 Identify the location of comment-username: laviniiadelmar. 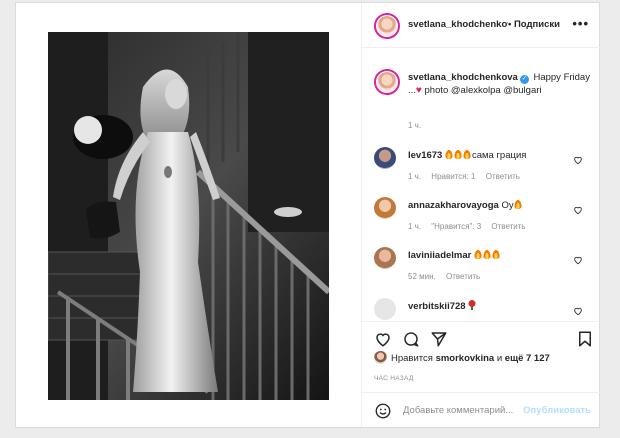
(439, 255).